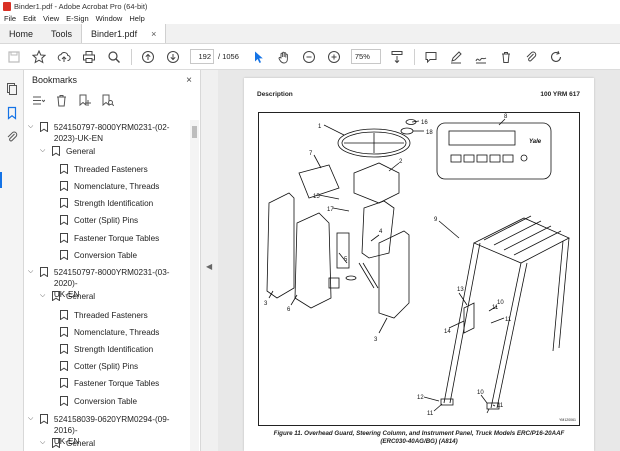  What do you see at coordinates (39, 57) in the screenshot?
I see `bookmark-star-icon` at bounding box center [39, 57].